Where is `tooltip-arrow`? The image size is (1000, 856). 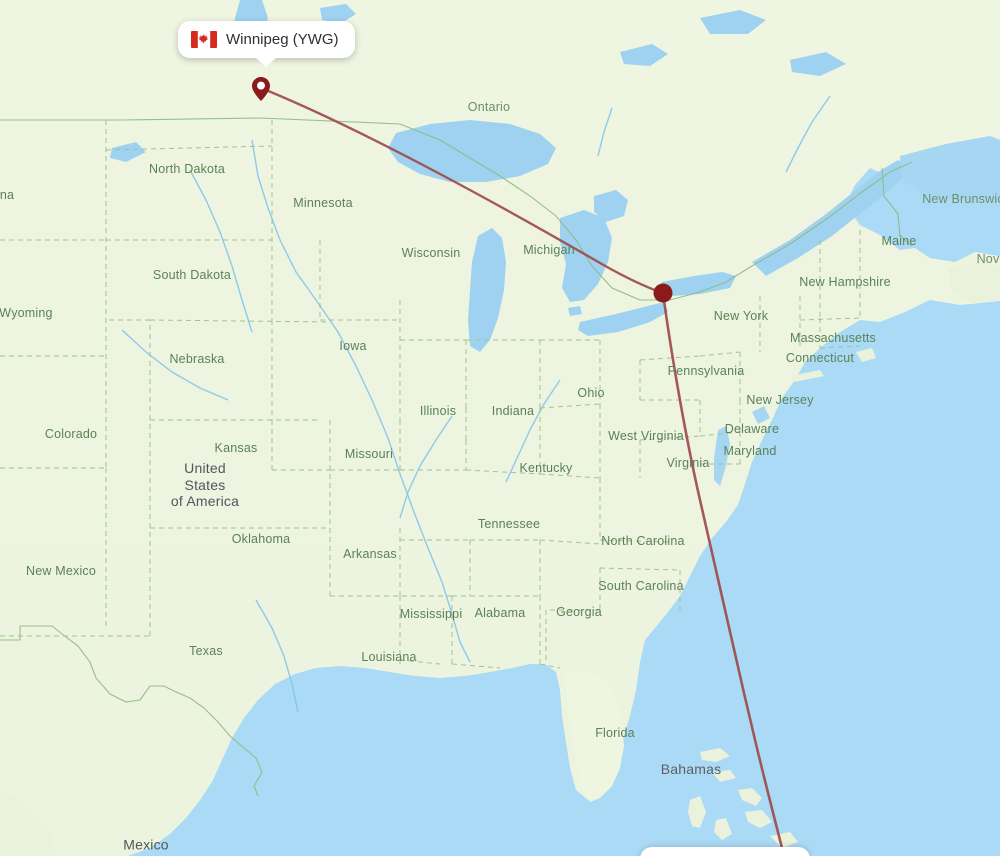 tooltip-arrow is located at coordinates (266, 62).